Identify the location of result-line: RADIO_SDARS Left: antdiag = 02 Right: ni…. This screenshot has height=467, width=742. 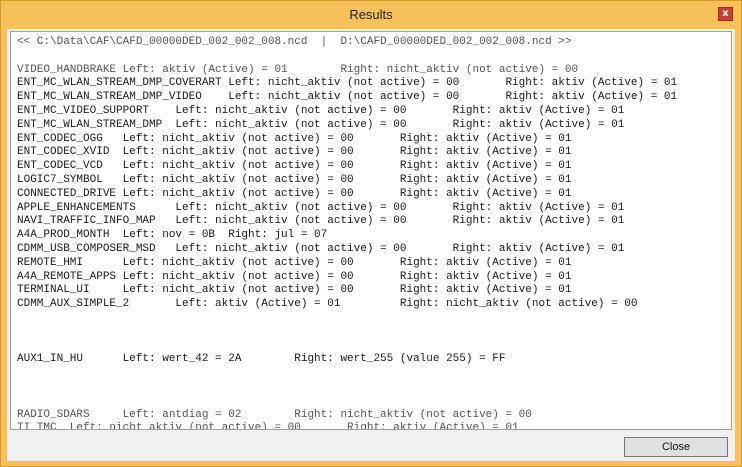
(274, 414).